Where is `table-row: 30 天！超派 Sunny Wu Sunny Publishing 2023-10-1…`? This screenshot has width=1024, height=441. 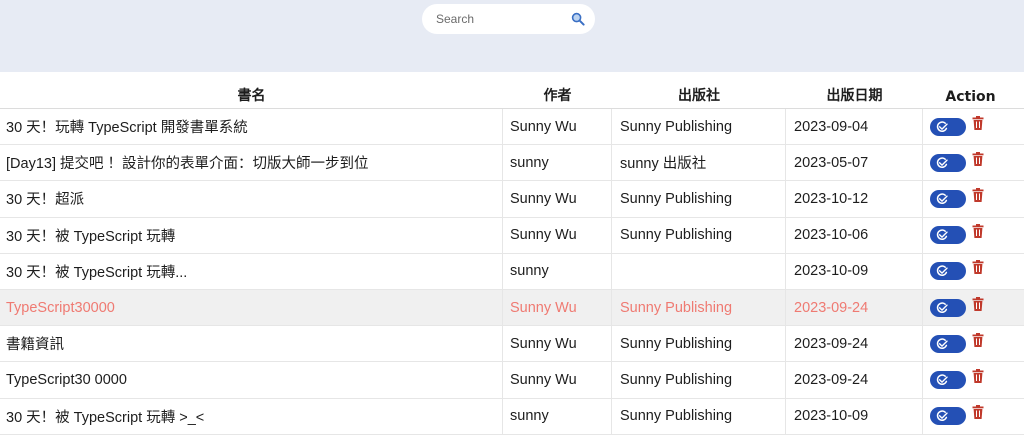
table-row: 30 天！超派 Sunny Wu Sunny Publishing 2023-10-1… is located at coordinates (512, 199).